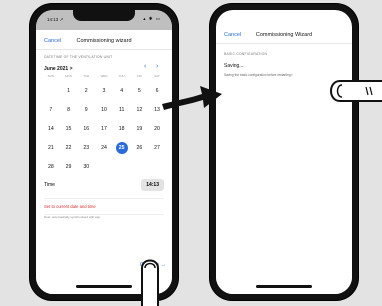 The width and height of the screenshot is (382, 306). I want to click on calendar-day: 5, so click(139, 91).